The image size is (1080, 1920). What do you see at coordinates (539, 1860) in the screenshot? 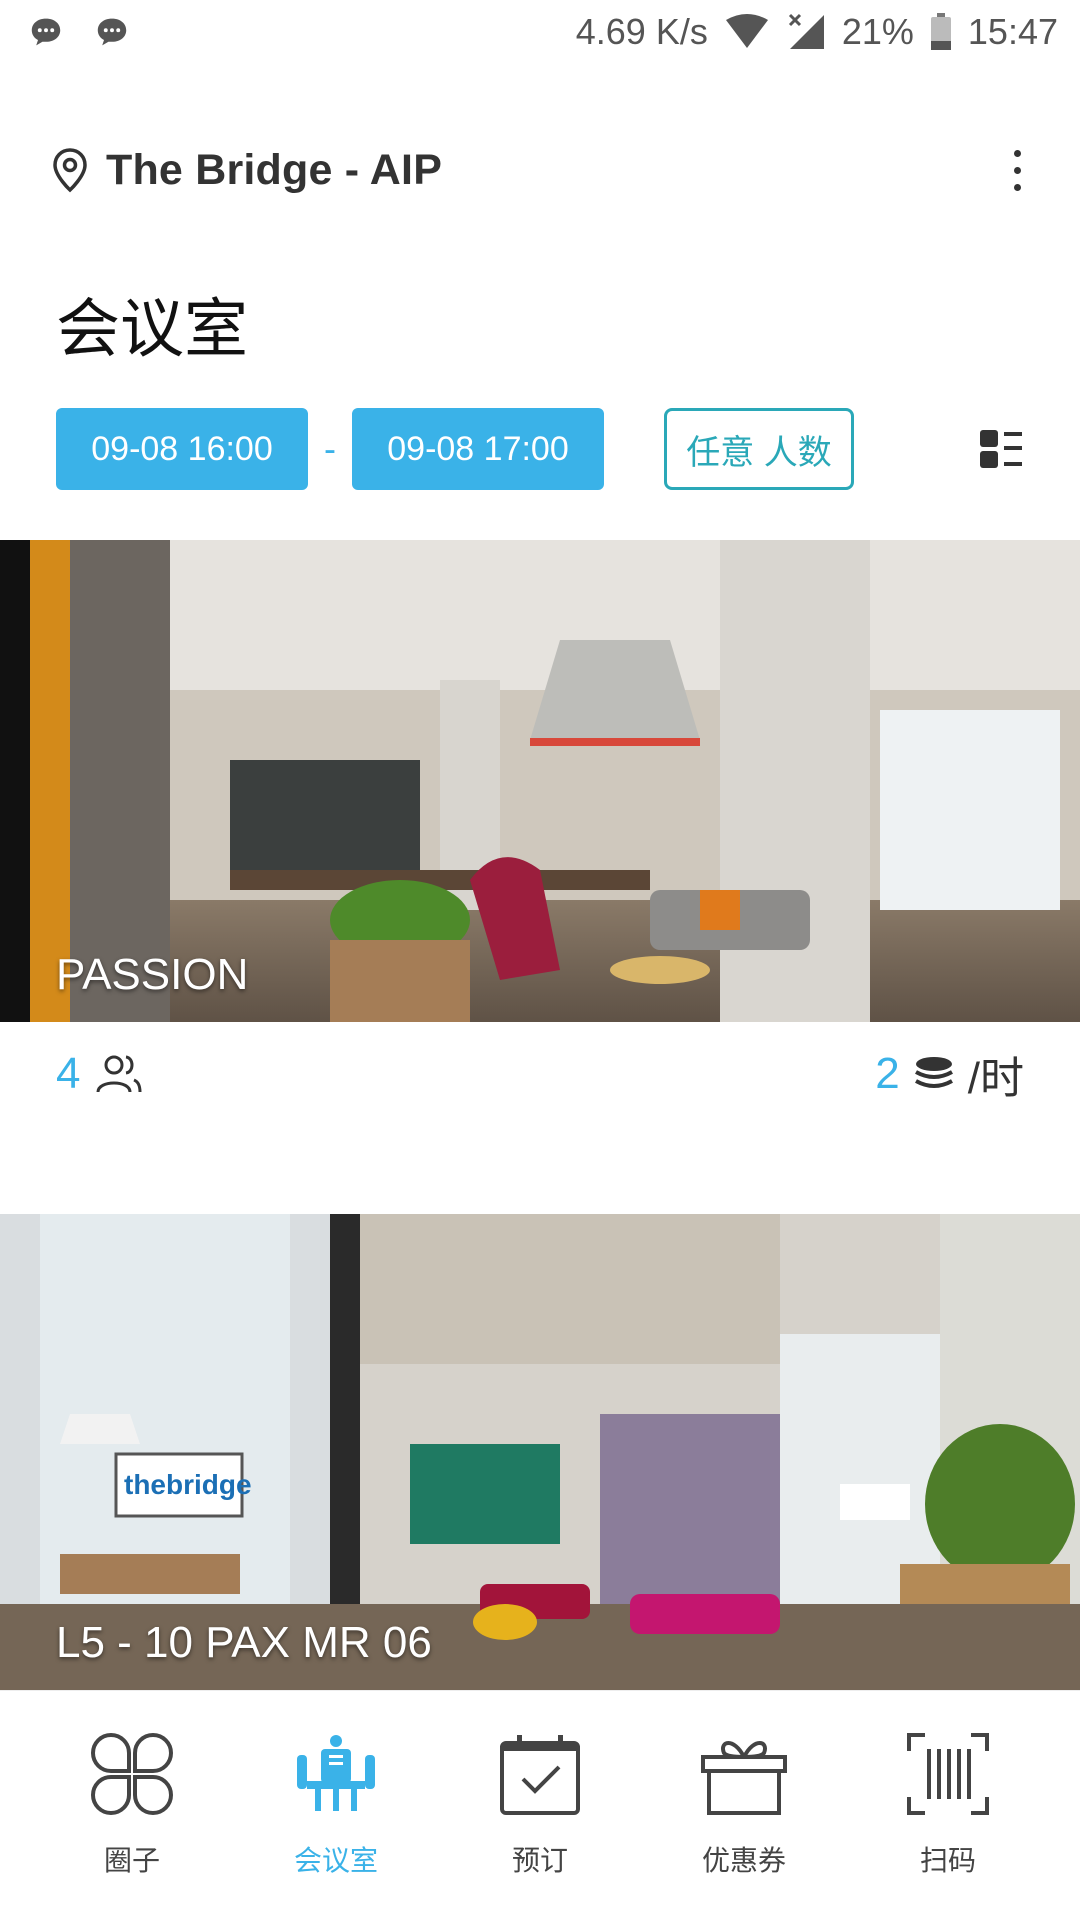
I see `nav-label: 预订` at bounding box center [539, 1860].